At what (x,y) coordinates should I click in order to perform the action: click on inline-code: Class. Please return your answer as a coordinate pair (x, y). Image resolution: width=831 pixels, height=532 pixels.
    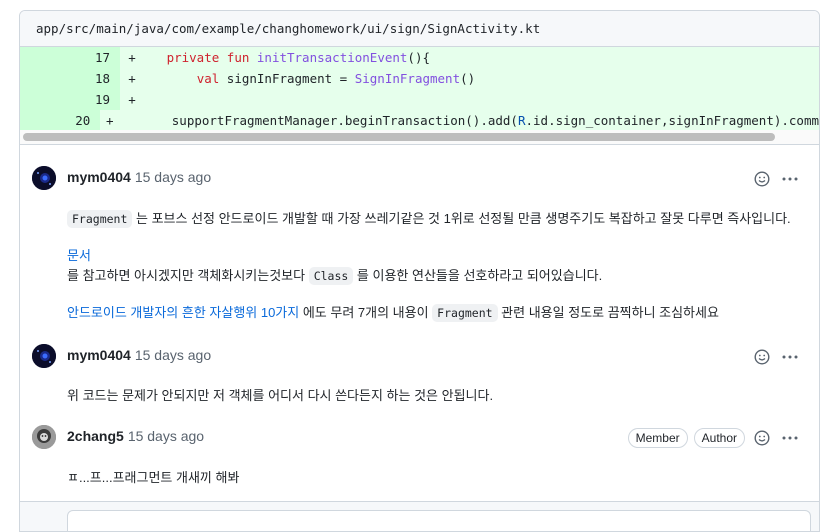
    Looking at the image, I should click on (331, 276).